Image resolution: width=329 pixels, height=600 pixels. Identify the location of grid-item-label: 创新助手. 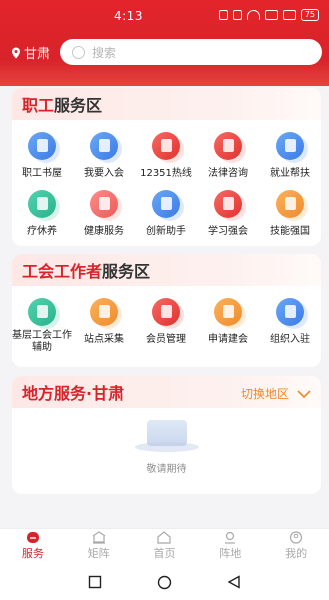
(166, 231).